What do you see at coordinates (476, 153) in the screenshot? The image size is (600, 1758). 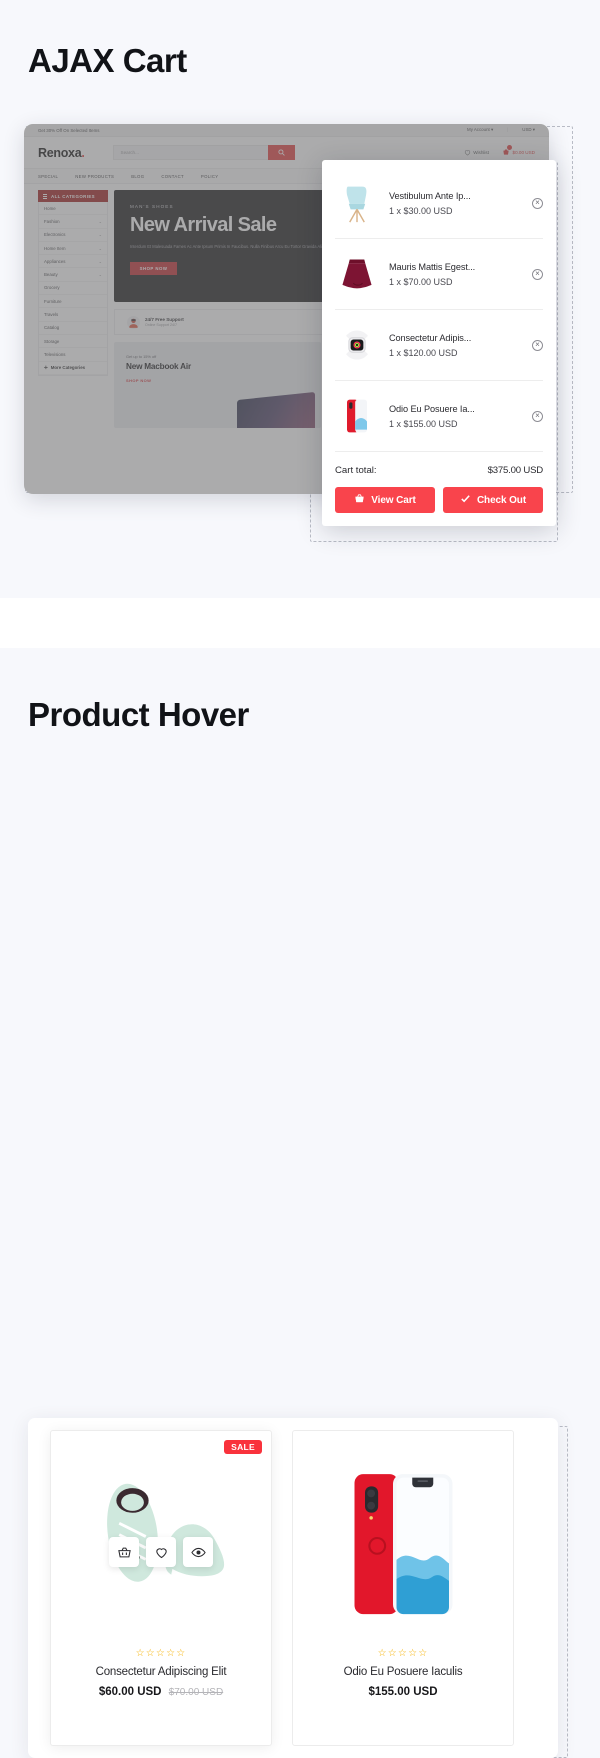 I see `wishlist-link: Wishlist` at bounding box center [476, 153].